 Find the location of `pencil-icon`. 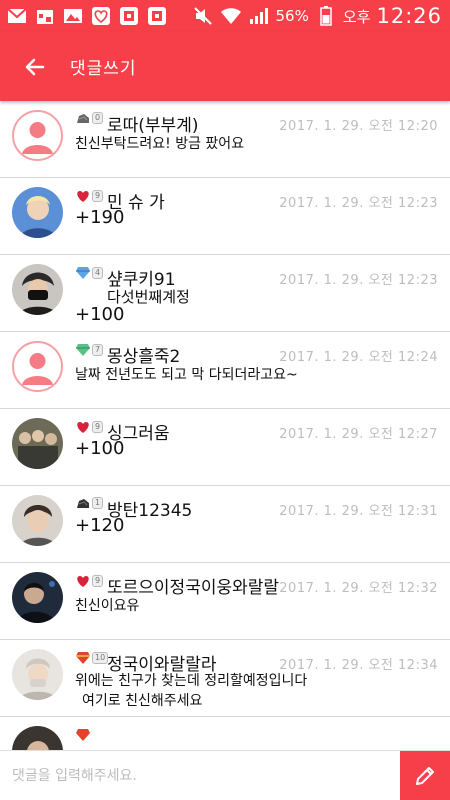

pencil-icon is located at coordinates (425, 776).